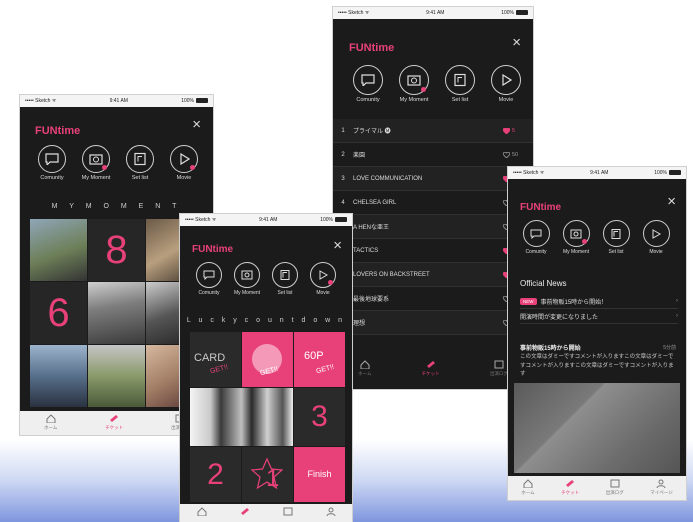 Image resolution: width=693 pixels, height=522 pixels. I want to click on new-badge: NEW, so click(528, 301).